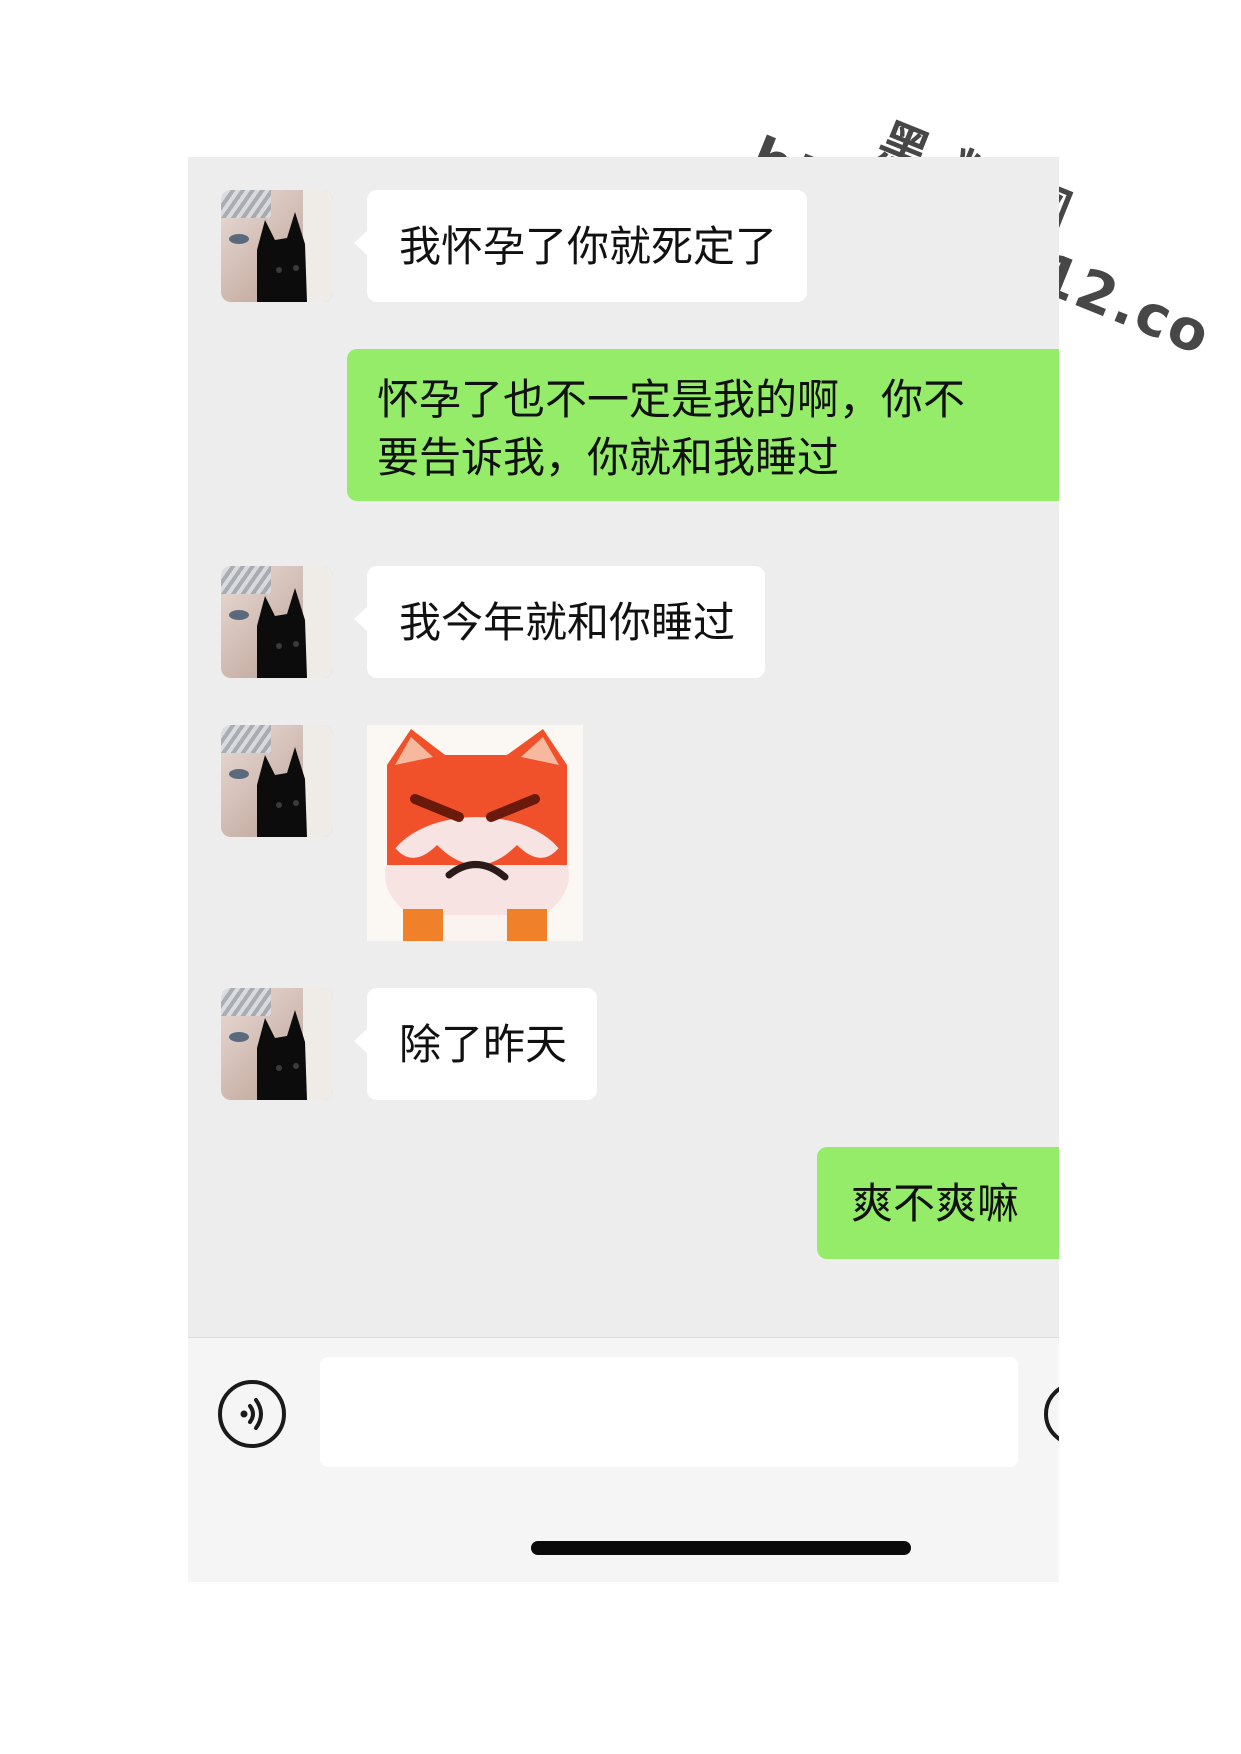 The width and height of the screenshot is (1241, 1754). I want to click on message-bubble-incoming: 我今年就和你睡过, so click(559, 622).